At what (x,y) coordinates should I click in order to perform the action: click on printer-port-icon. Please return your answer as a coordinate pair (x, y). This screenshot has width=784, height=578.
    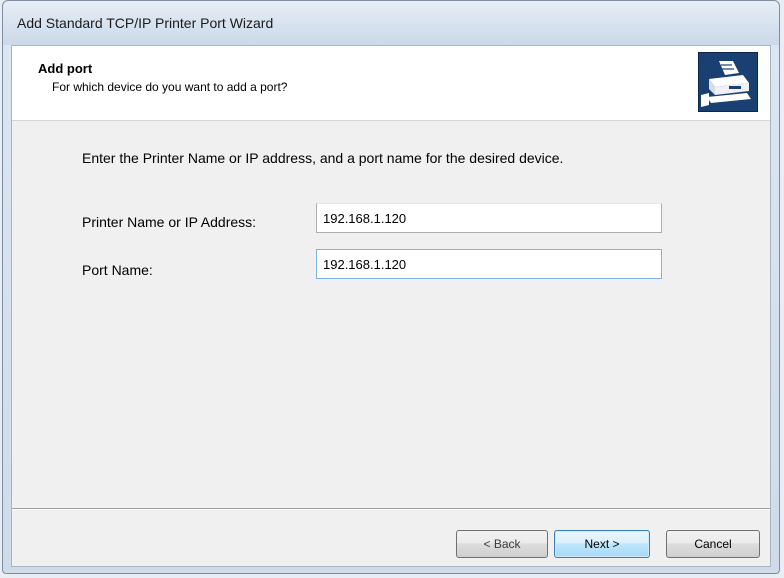
    Looking at the image, I should click on (728, 82).